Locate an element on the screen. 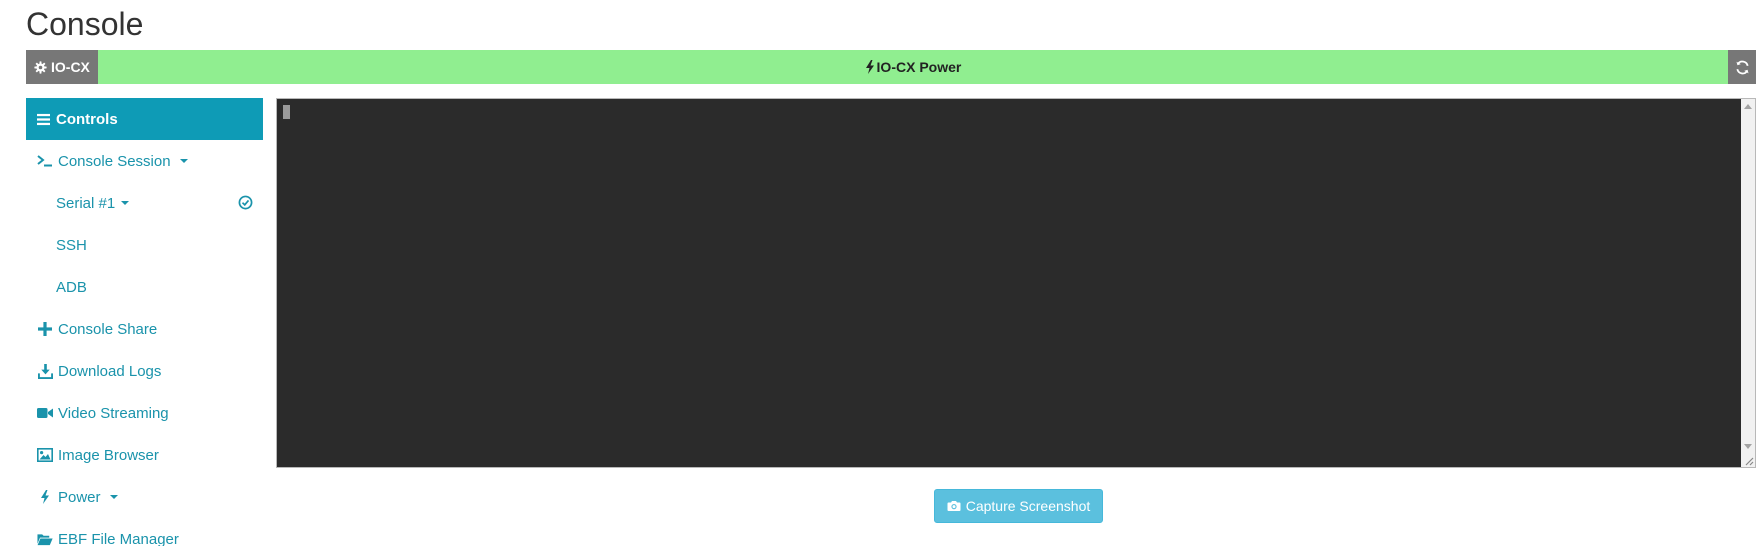  capture-screenshot-label: Capture Screenshot is located at coordinates (1028, 506).